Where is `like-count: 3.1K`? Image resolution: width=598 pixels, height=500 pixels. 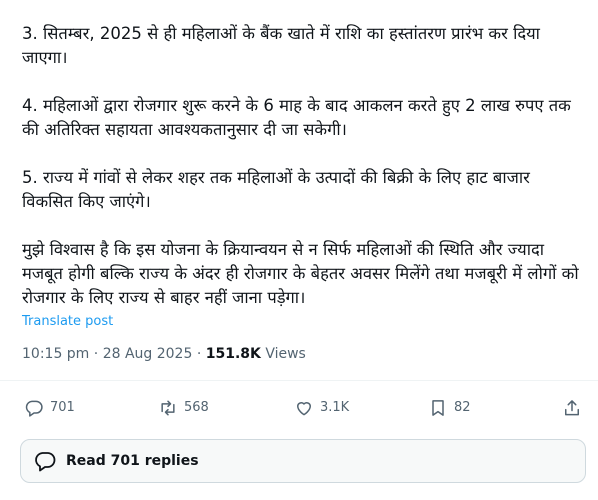 like-count: 3.1K is located at coordinates (335, 407).